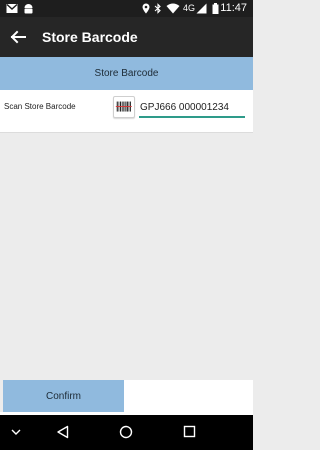 The image size is (320, 450). I want to click on location-icon, so click(146, 8).